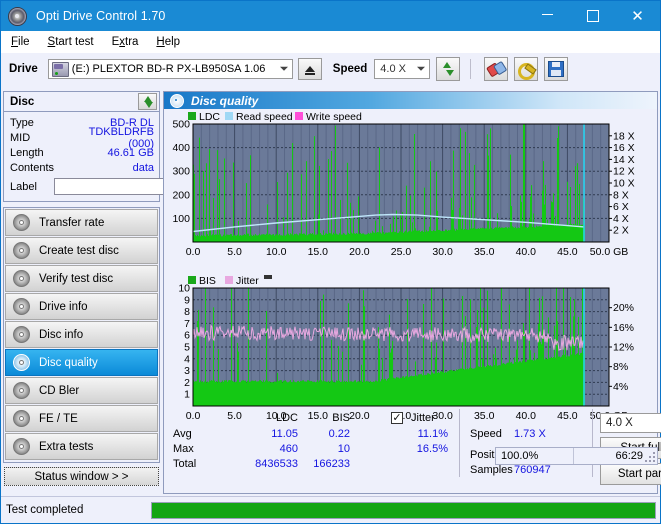 This screenshot has width=661, height=524. I want to click on title-bar: Opti Drive Control 1.70 ✕, so click(330, 16).